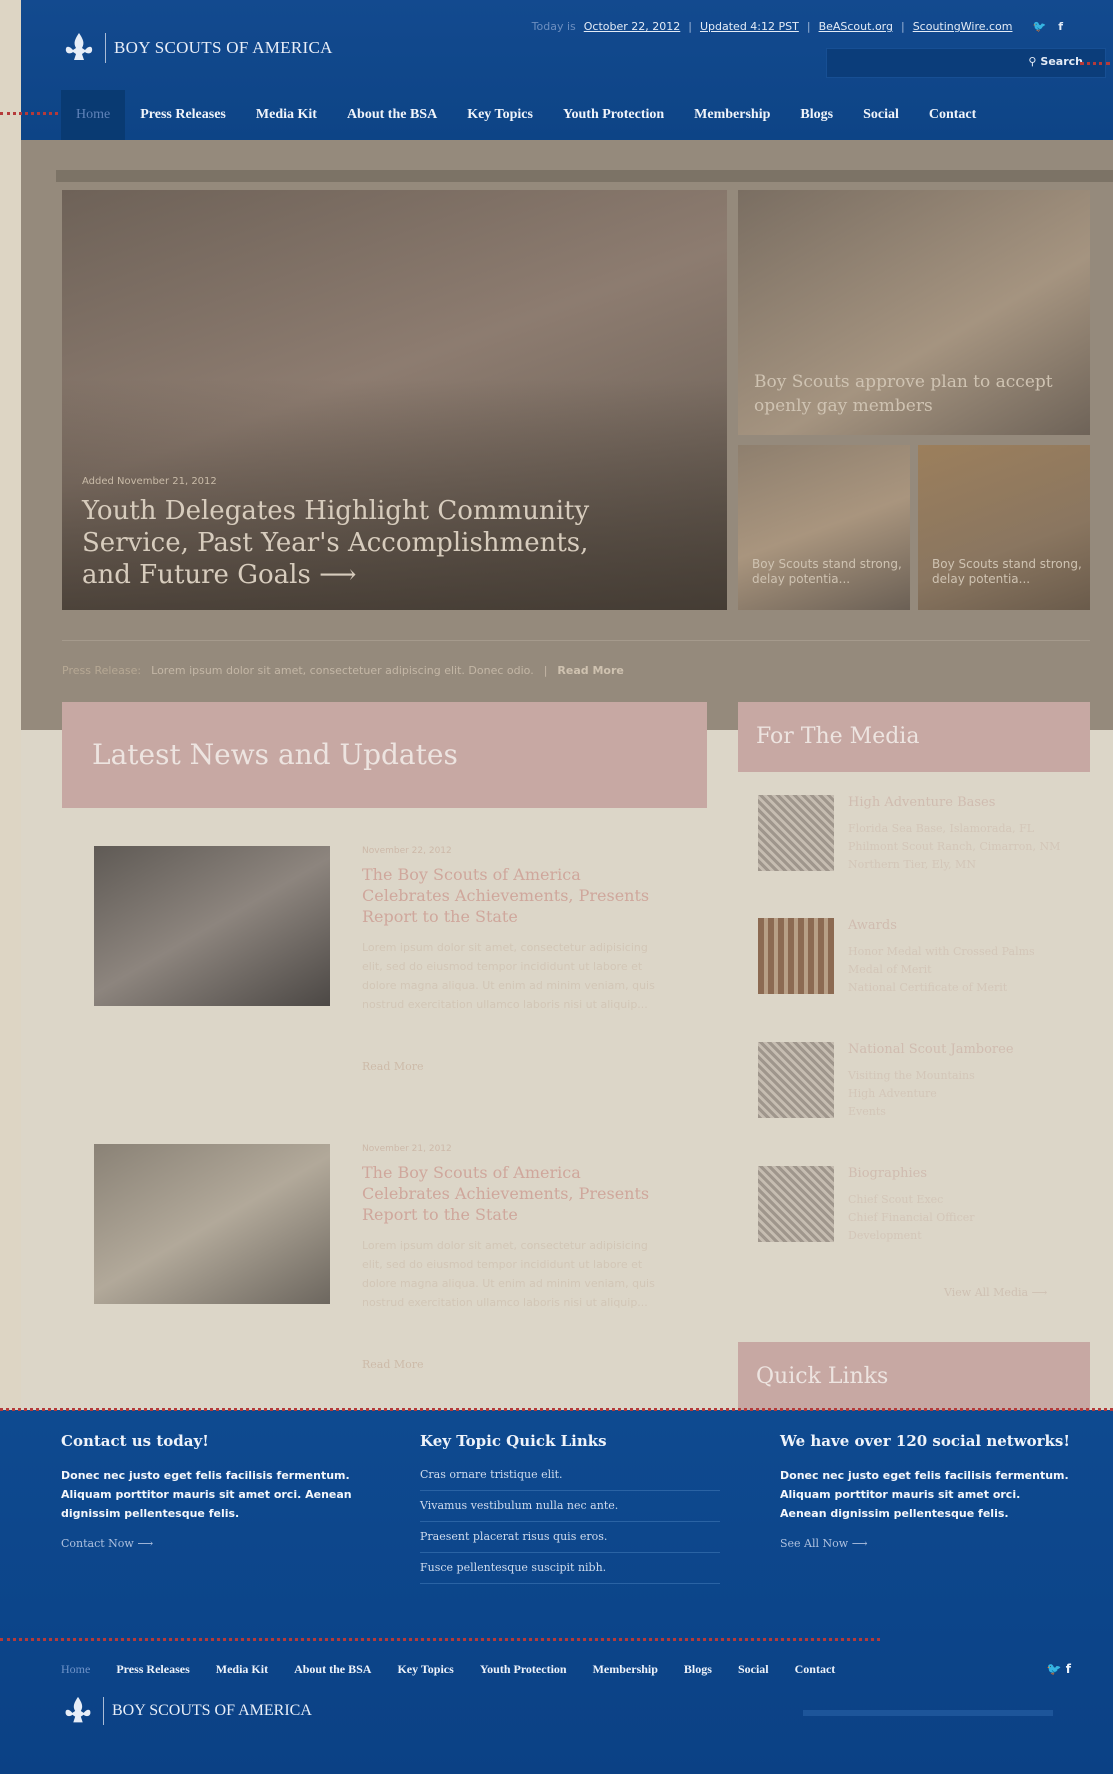 The image size is (1113, 1774). Describe the element at coordinates (753, 1669) in the screenshot. I see `footer-nav-social: Social` at that location.